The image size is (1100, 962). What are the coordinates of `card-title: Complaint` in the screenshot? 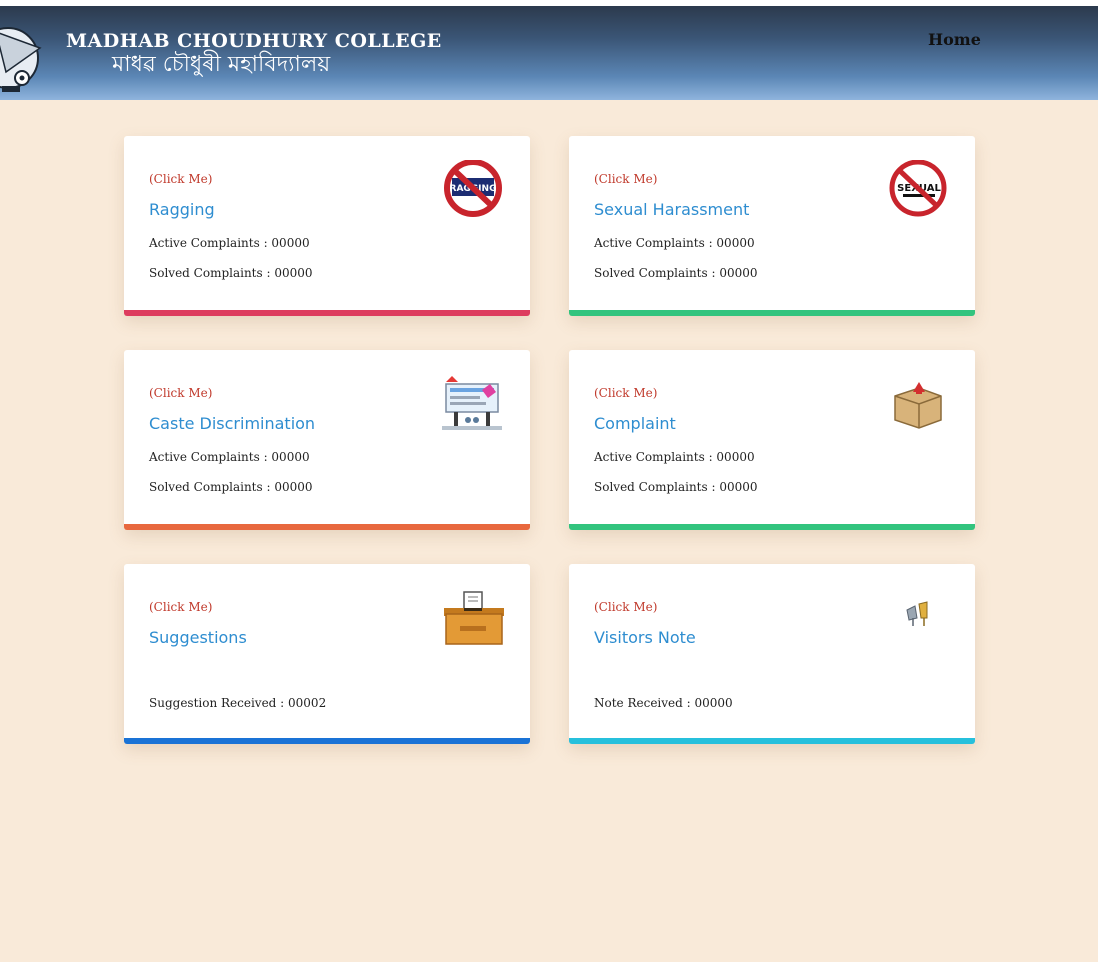 It's located at (635, 423).